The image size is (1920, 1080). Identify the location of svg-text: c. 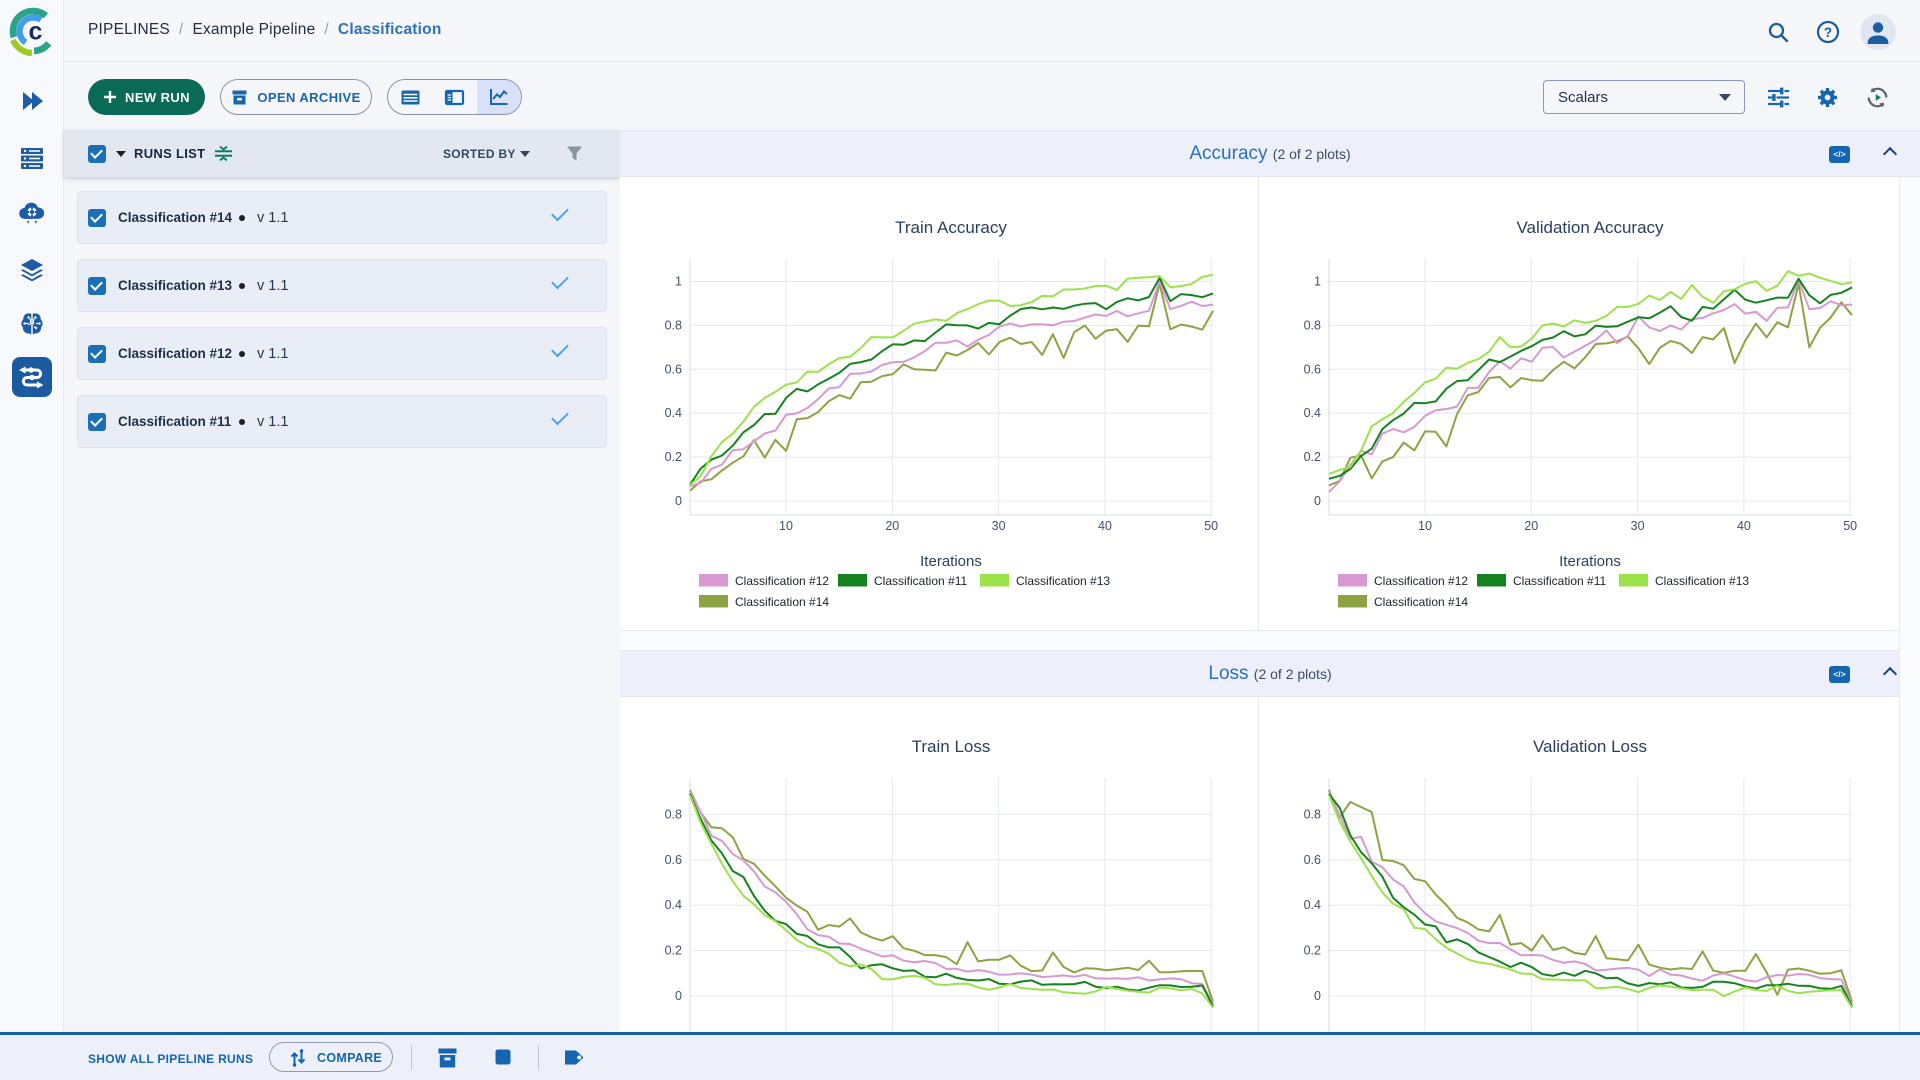
(36, 32).